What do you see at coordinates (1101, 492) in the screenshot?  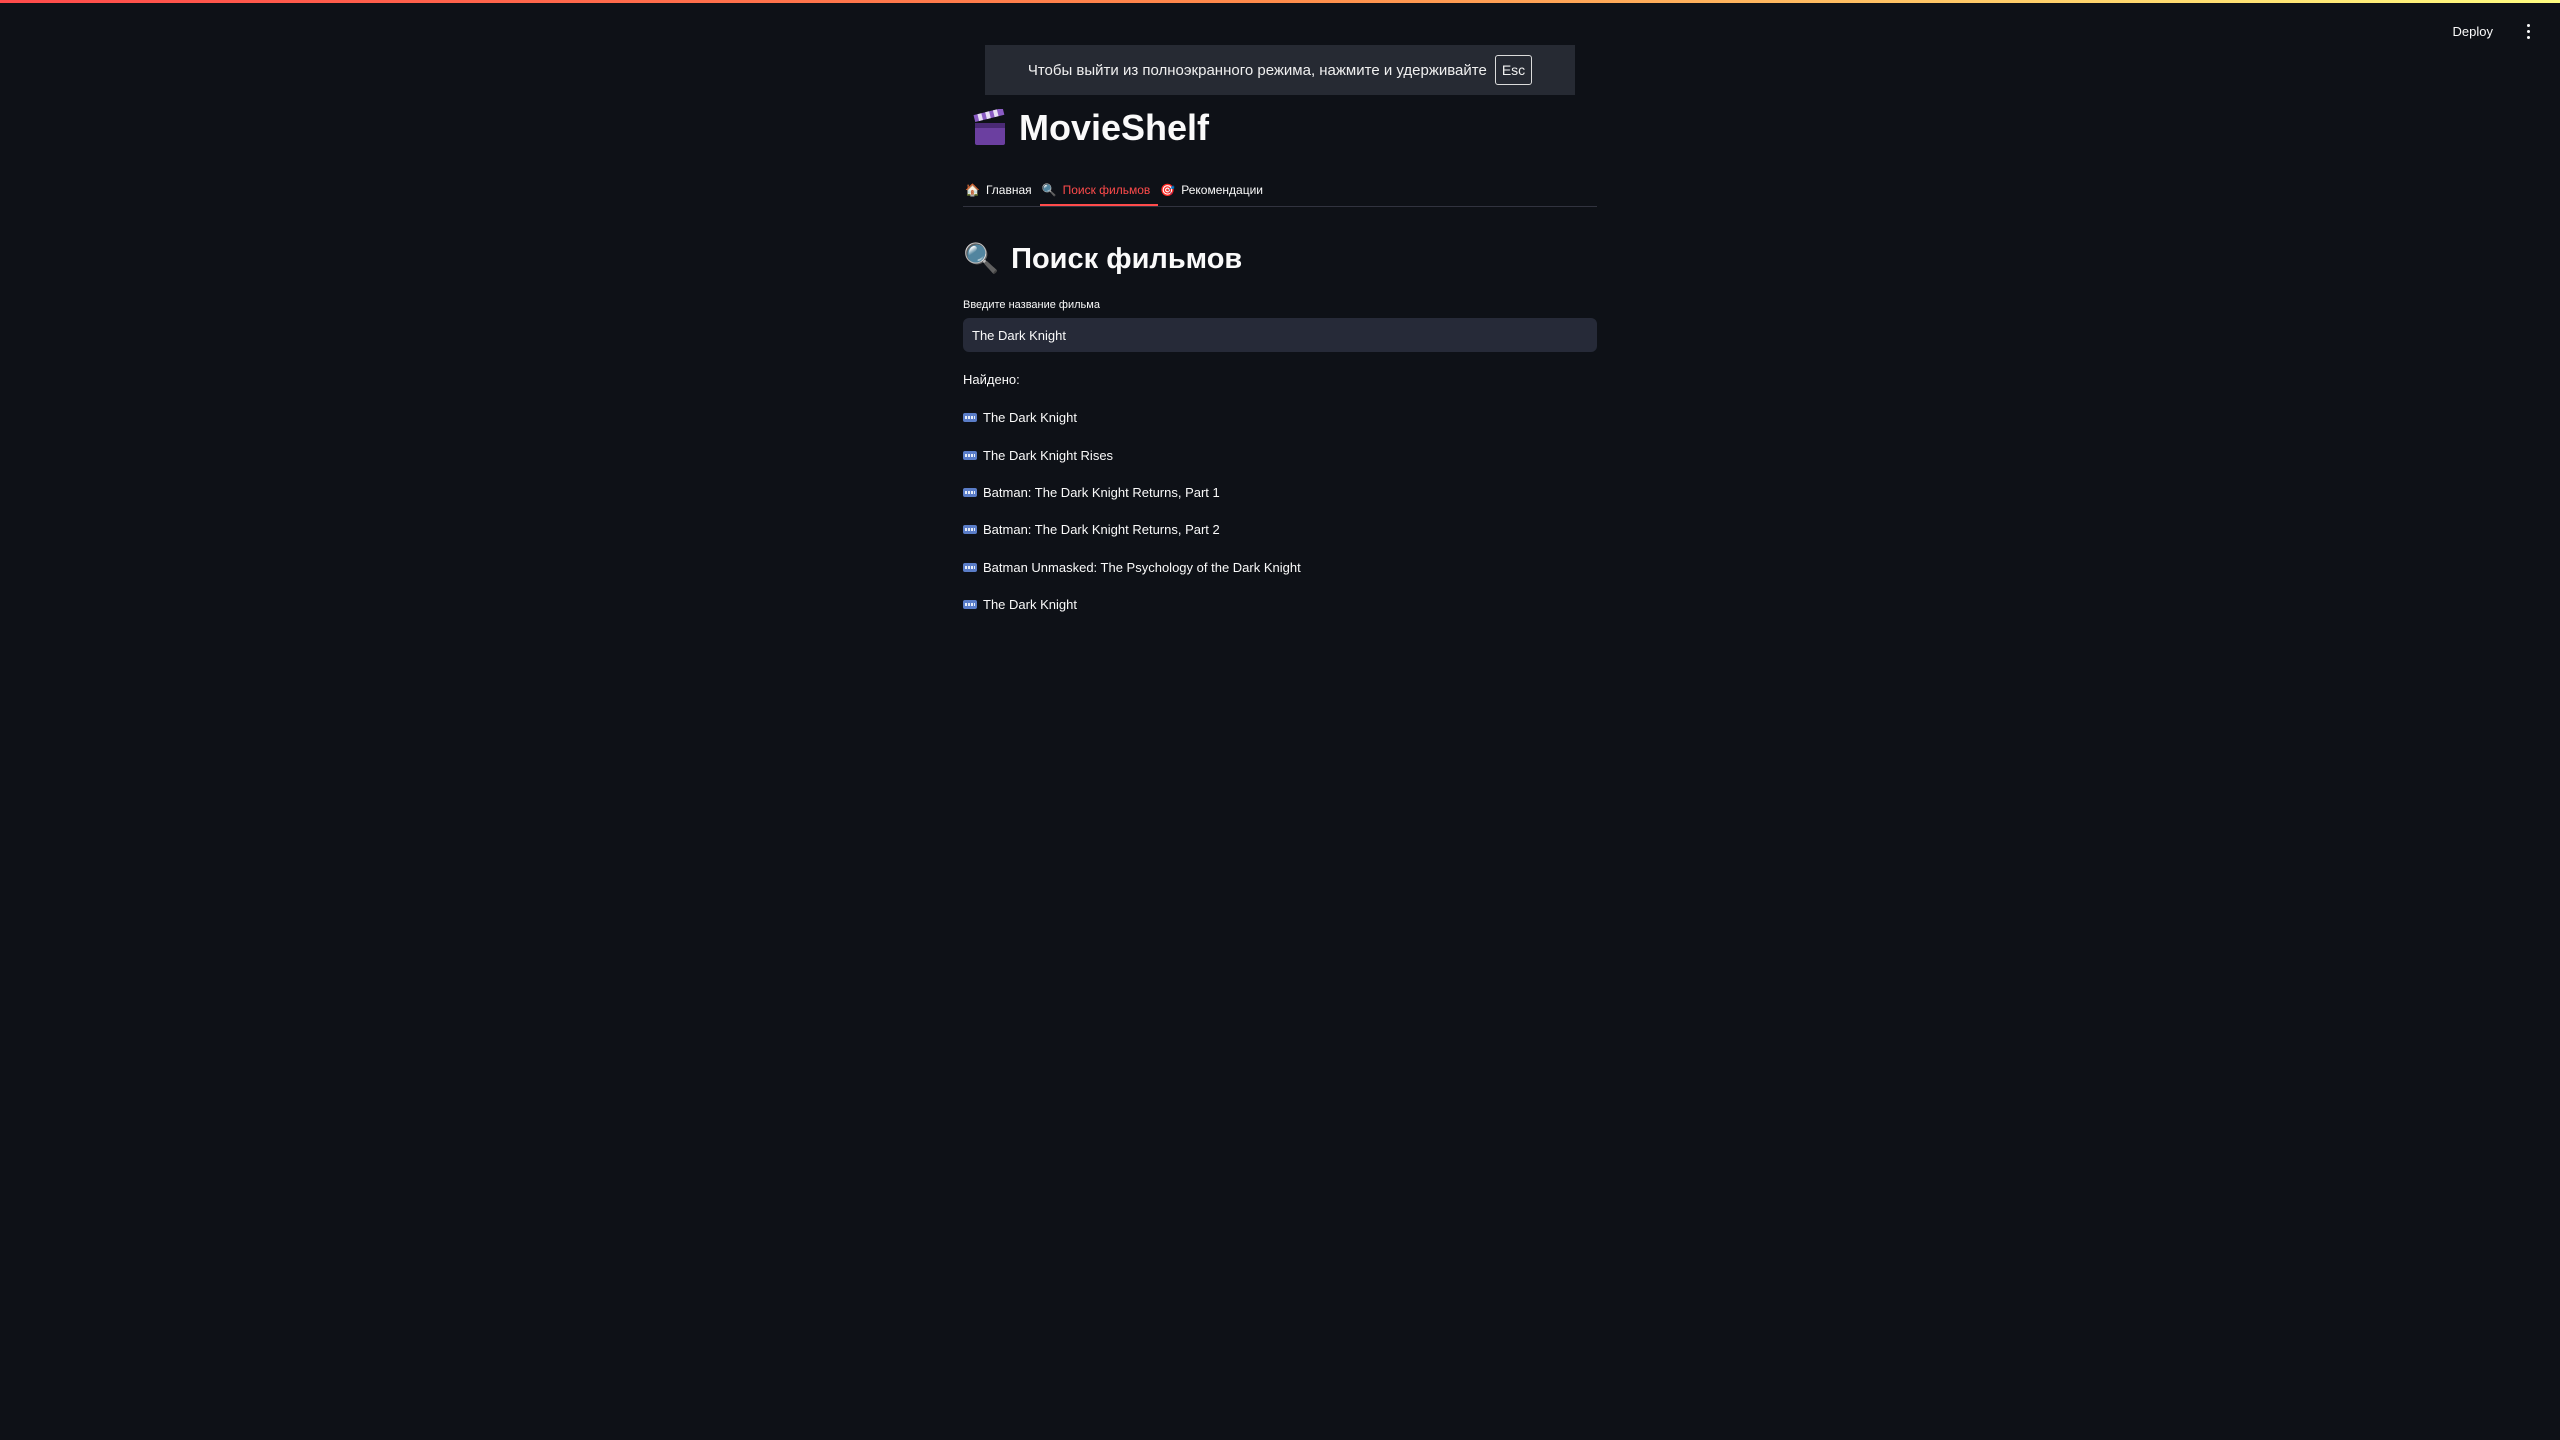 I see `result-title: Batman: The Dark Knight Returns, Part 1` at bounding box center [1101, 492].